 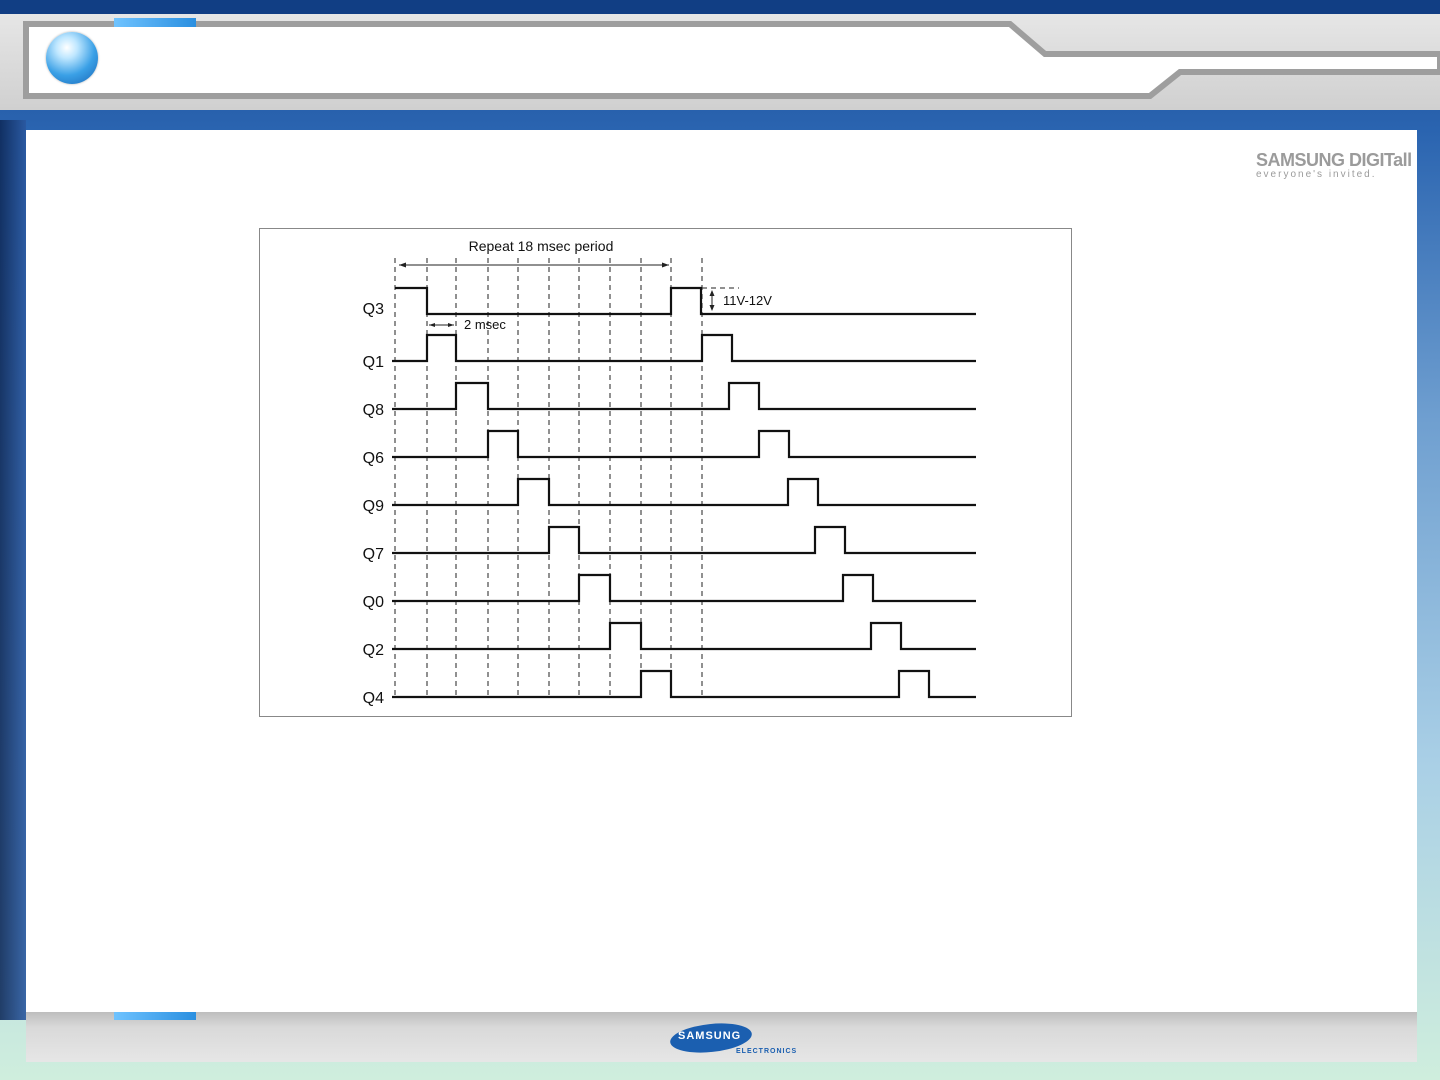 I want to click on left-shadow, so click(x=13, y=570).